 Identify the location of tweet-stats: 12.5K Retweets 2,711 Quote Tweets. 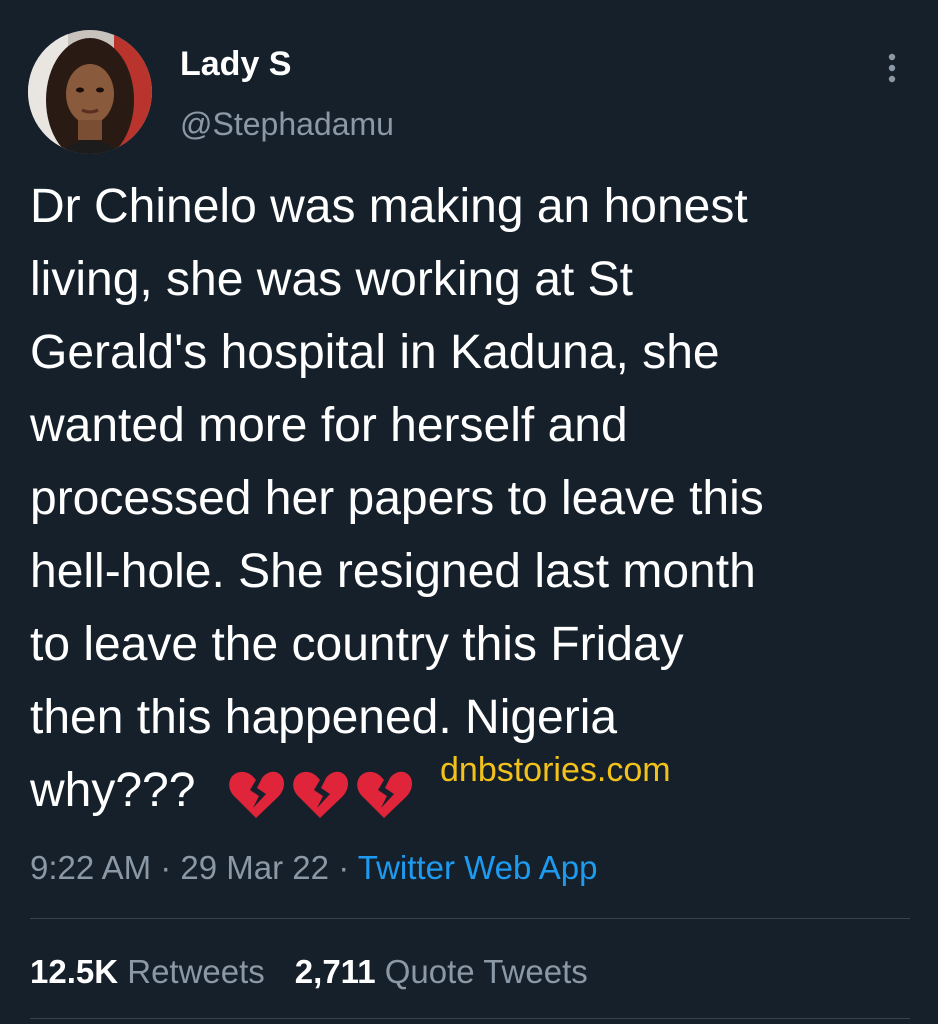
(309, 972).